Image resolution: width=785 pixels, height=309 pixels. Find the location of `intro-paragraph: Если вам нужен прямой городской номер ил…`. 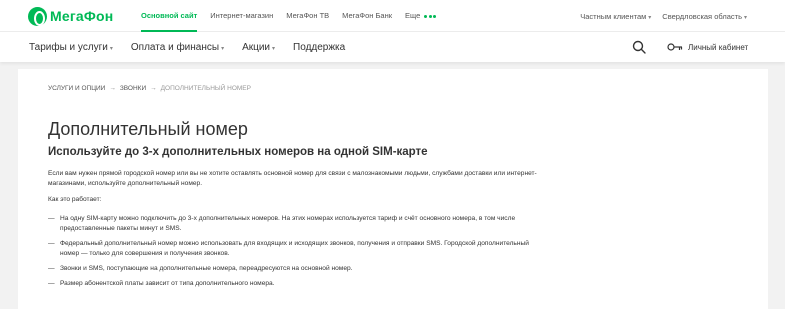

intro-paragraph: Если вам нужен прямой городской номер ил… is located at coordinates (292, 178).